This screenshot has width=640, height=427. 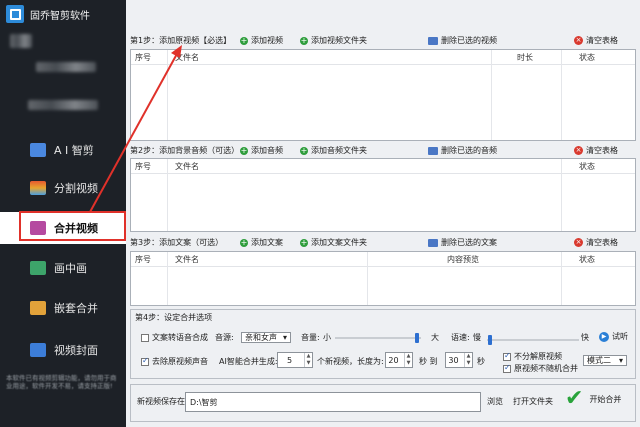 I want to click on add-text-button: + 添加文案, so click(x=261, y=242).